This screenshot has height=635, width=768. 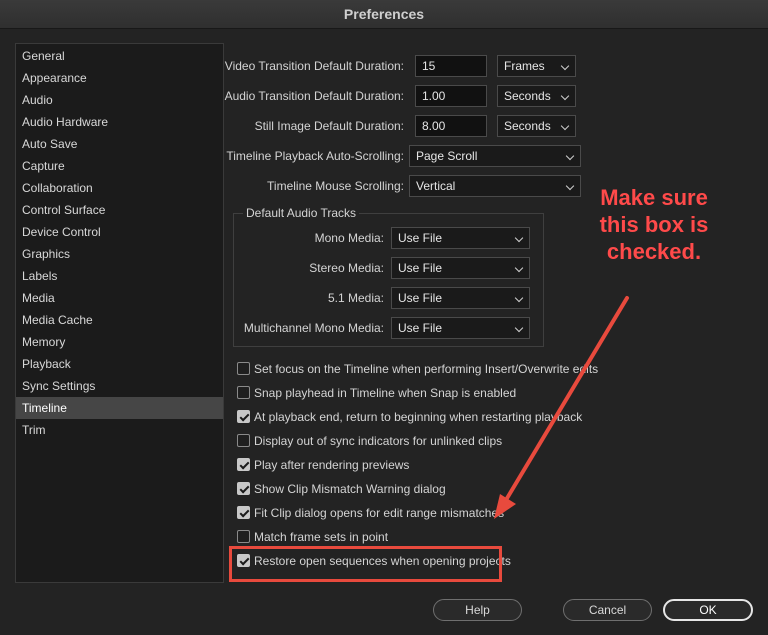 What do you see at coordinates (654, 251) in the screenshot?
I see `annotation-line-3: checked.` at bounding box center [654, 251].